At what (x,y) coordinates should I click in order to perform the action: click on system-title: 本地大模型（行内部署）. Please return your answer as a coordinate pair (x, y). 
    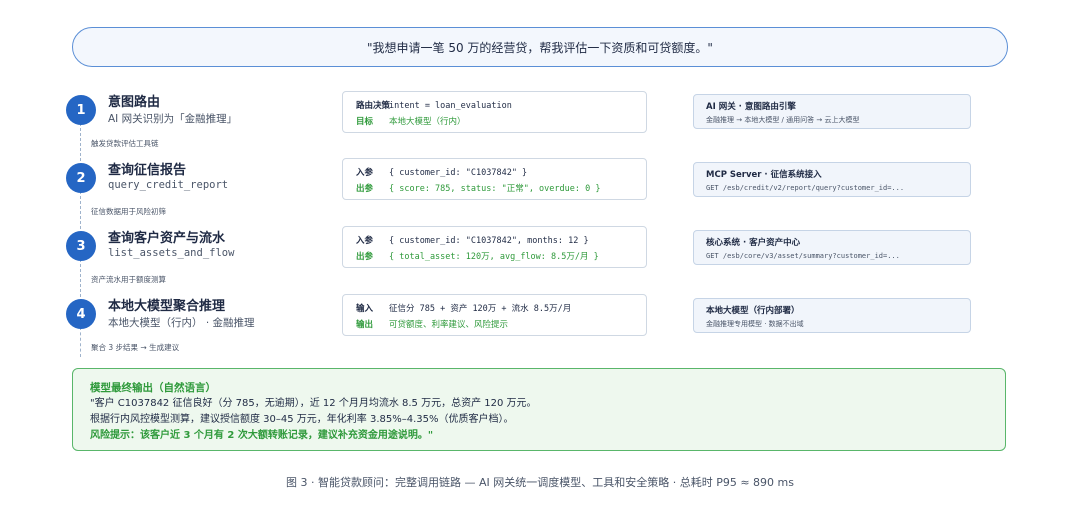
    Looking at the image, I should click on (753, 311).